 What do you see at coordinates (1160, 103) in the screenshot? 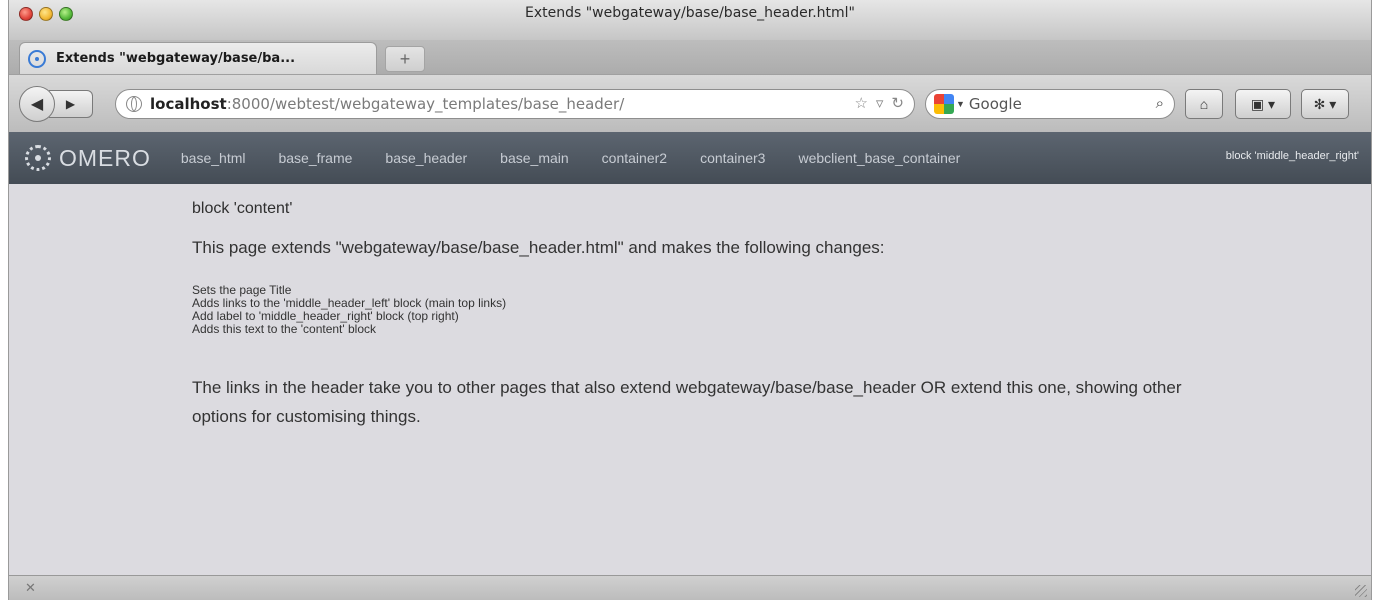
I see `magnifier-icon: ⌕` at bounding box center [1160, 103].